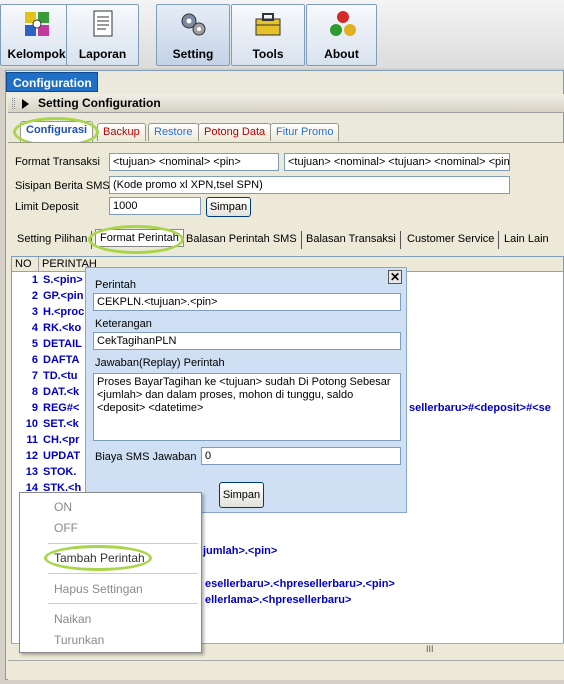 This screenshot has height=684, width=564. I want to click on row-number: 4, so click(34, 328).